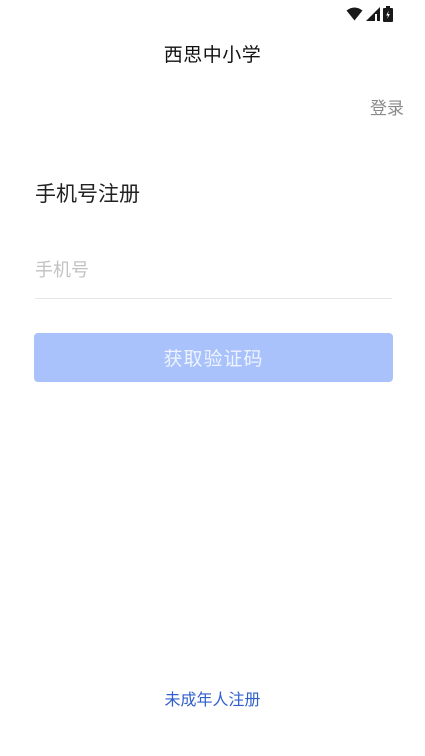 The height and width of the screenshot is (756, 425). I want to click on app-title: 西思中小学, so click(212, 55).